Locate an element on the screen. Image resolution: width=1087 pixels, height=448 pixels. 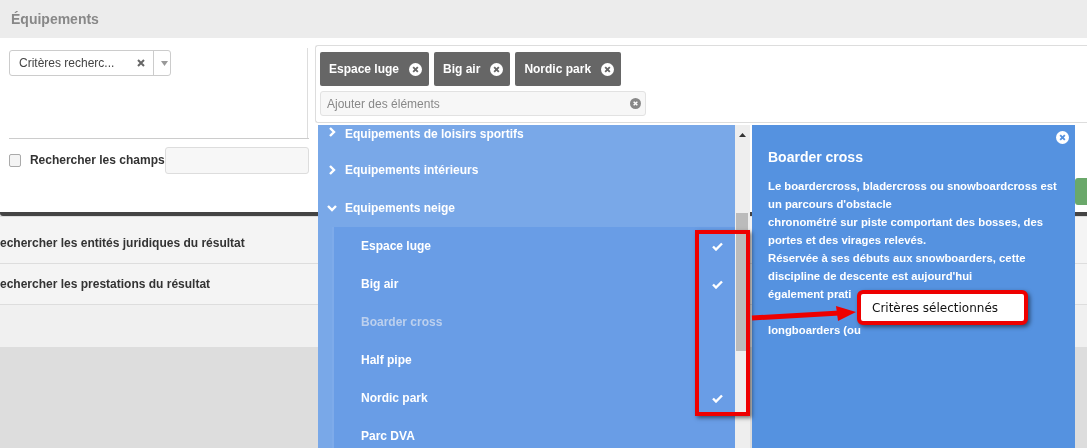
tag-chip: Nordic park is located at coordinates (568, 69).